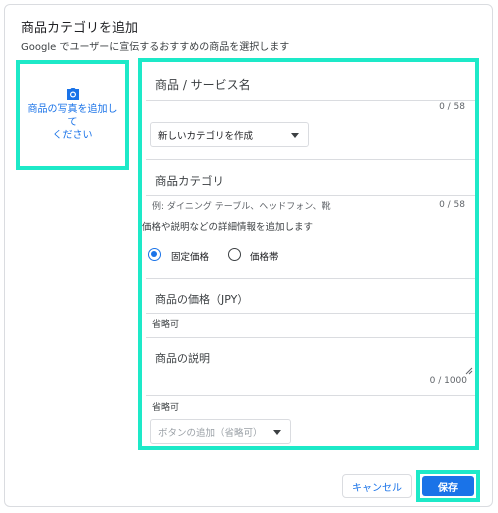  Describe the element at coordinates (189, 181) in the screenshot. I see `product-category-input: 商品カテゴリ` at that location.